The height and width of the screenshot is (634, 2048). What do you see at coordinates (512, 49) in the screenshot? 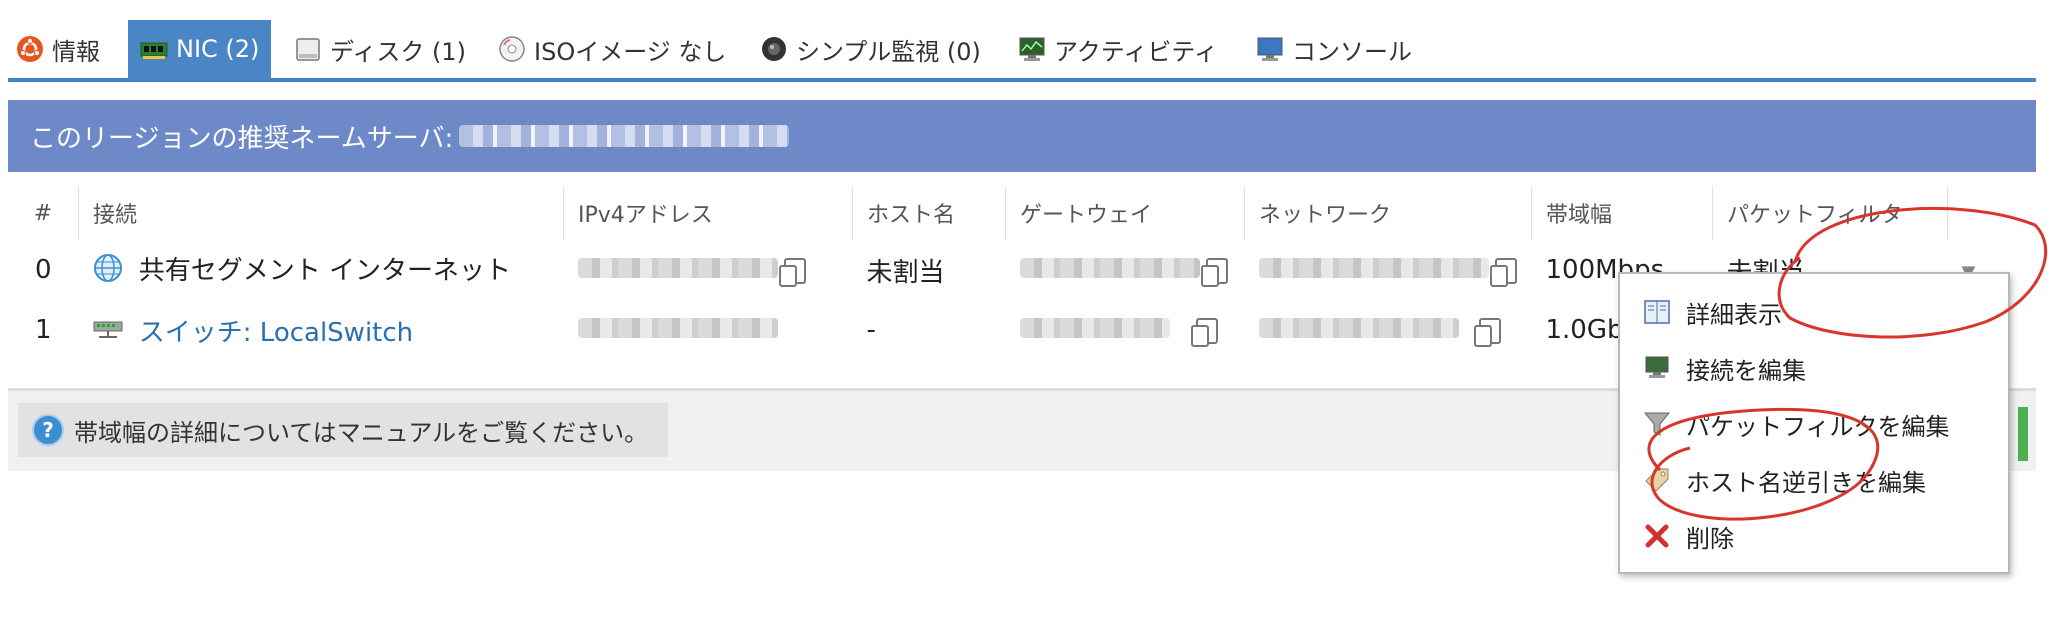
I see `cd-icon` at bounding box center [512, 49].